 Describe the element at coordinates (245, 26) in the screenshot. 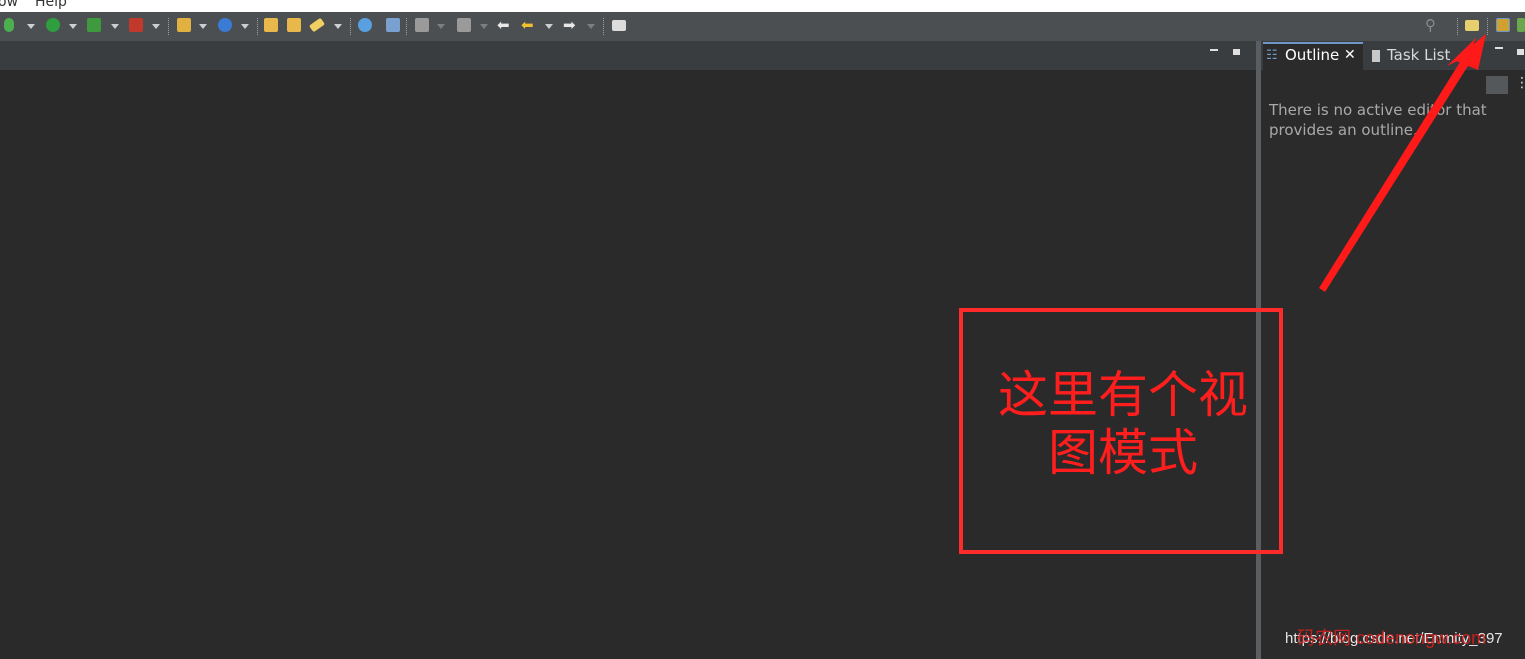

I see `new-class-dropdown-icon` at that location.